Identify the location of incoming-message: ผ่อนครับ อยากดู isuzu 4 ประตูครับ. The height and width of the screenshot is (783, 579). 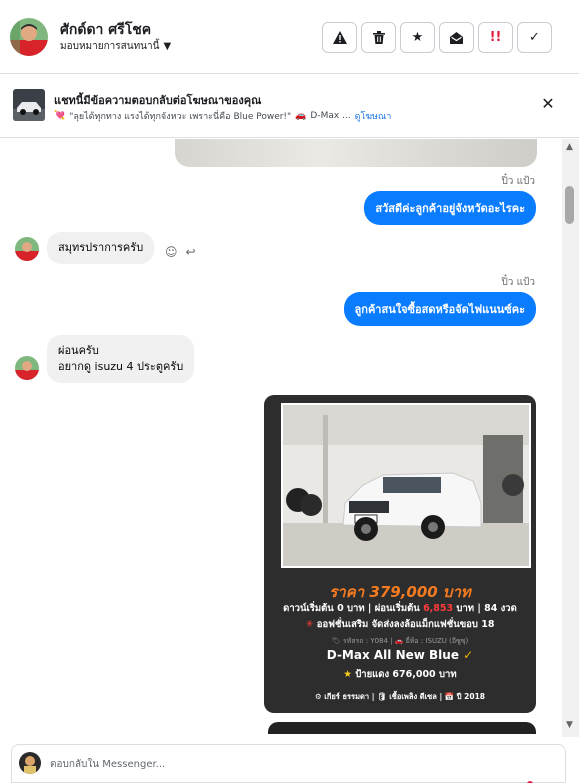
(121, 359).